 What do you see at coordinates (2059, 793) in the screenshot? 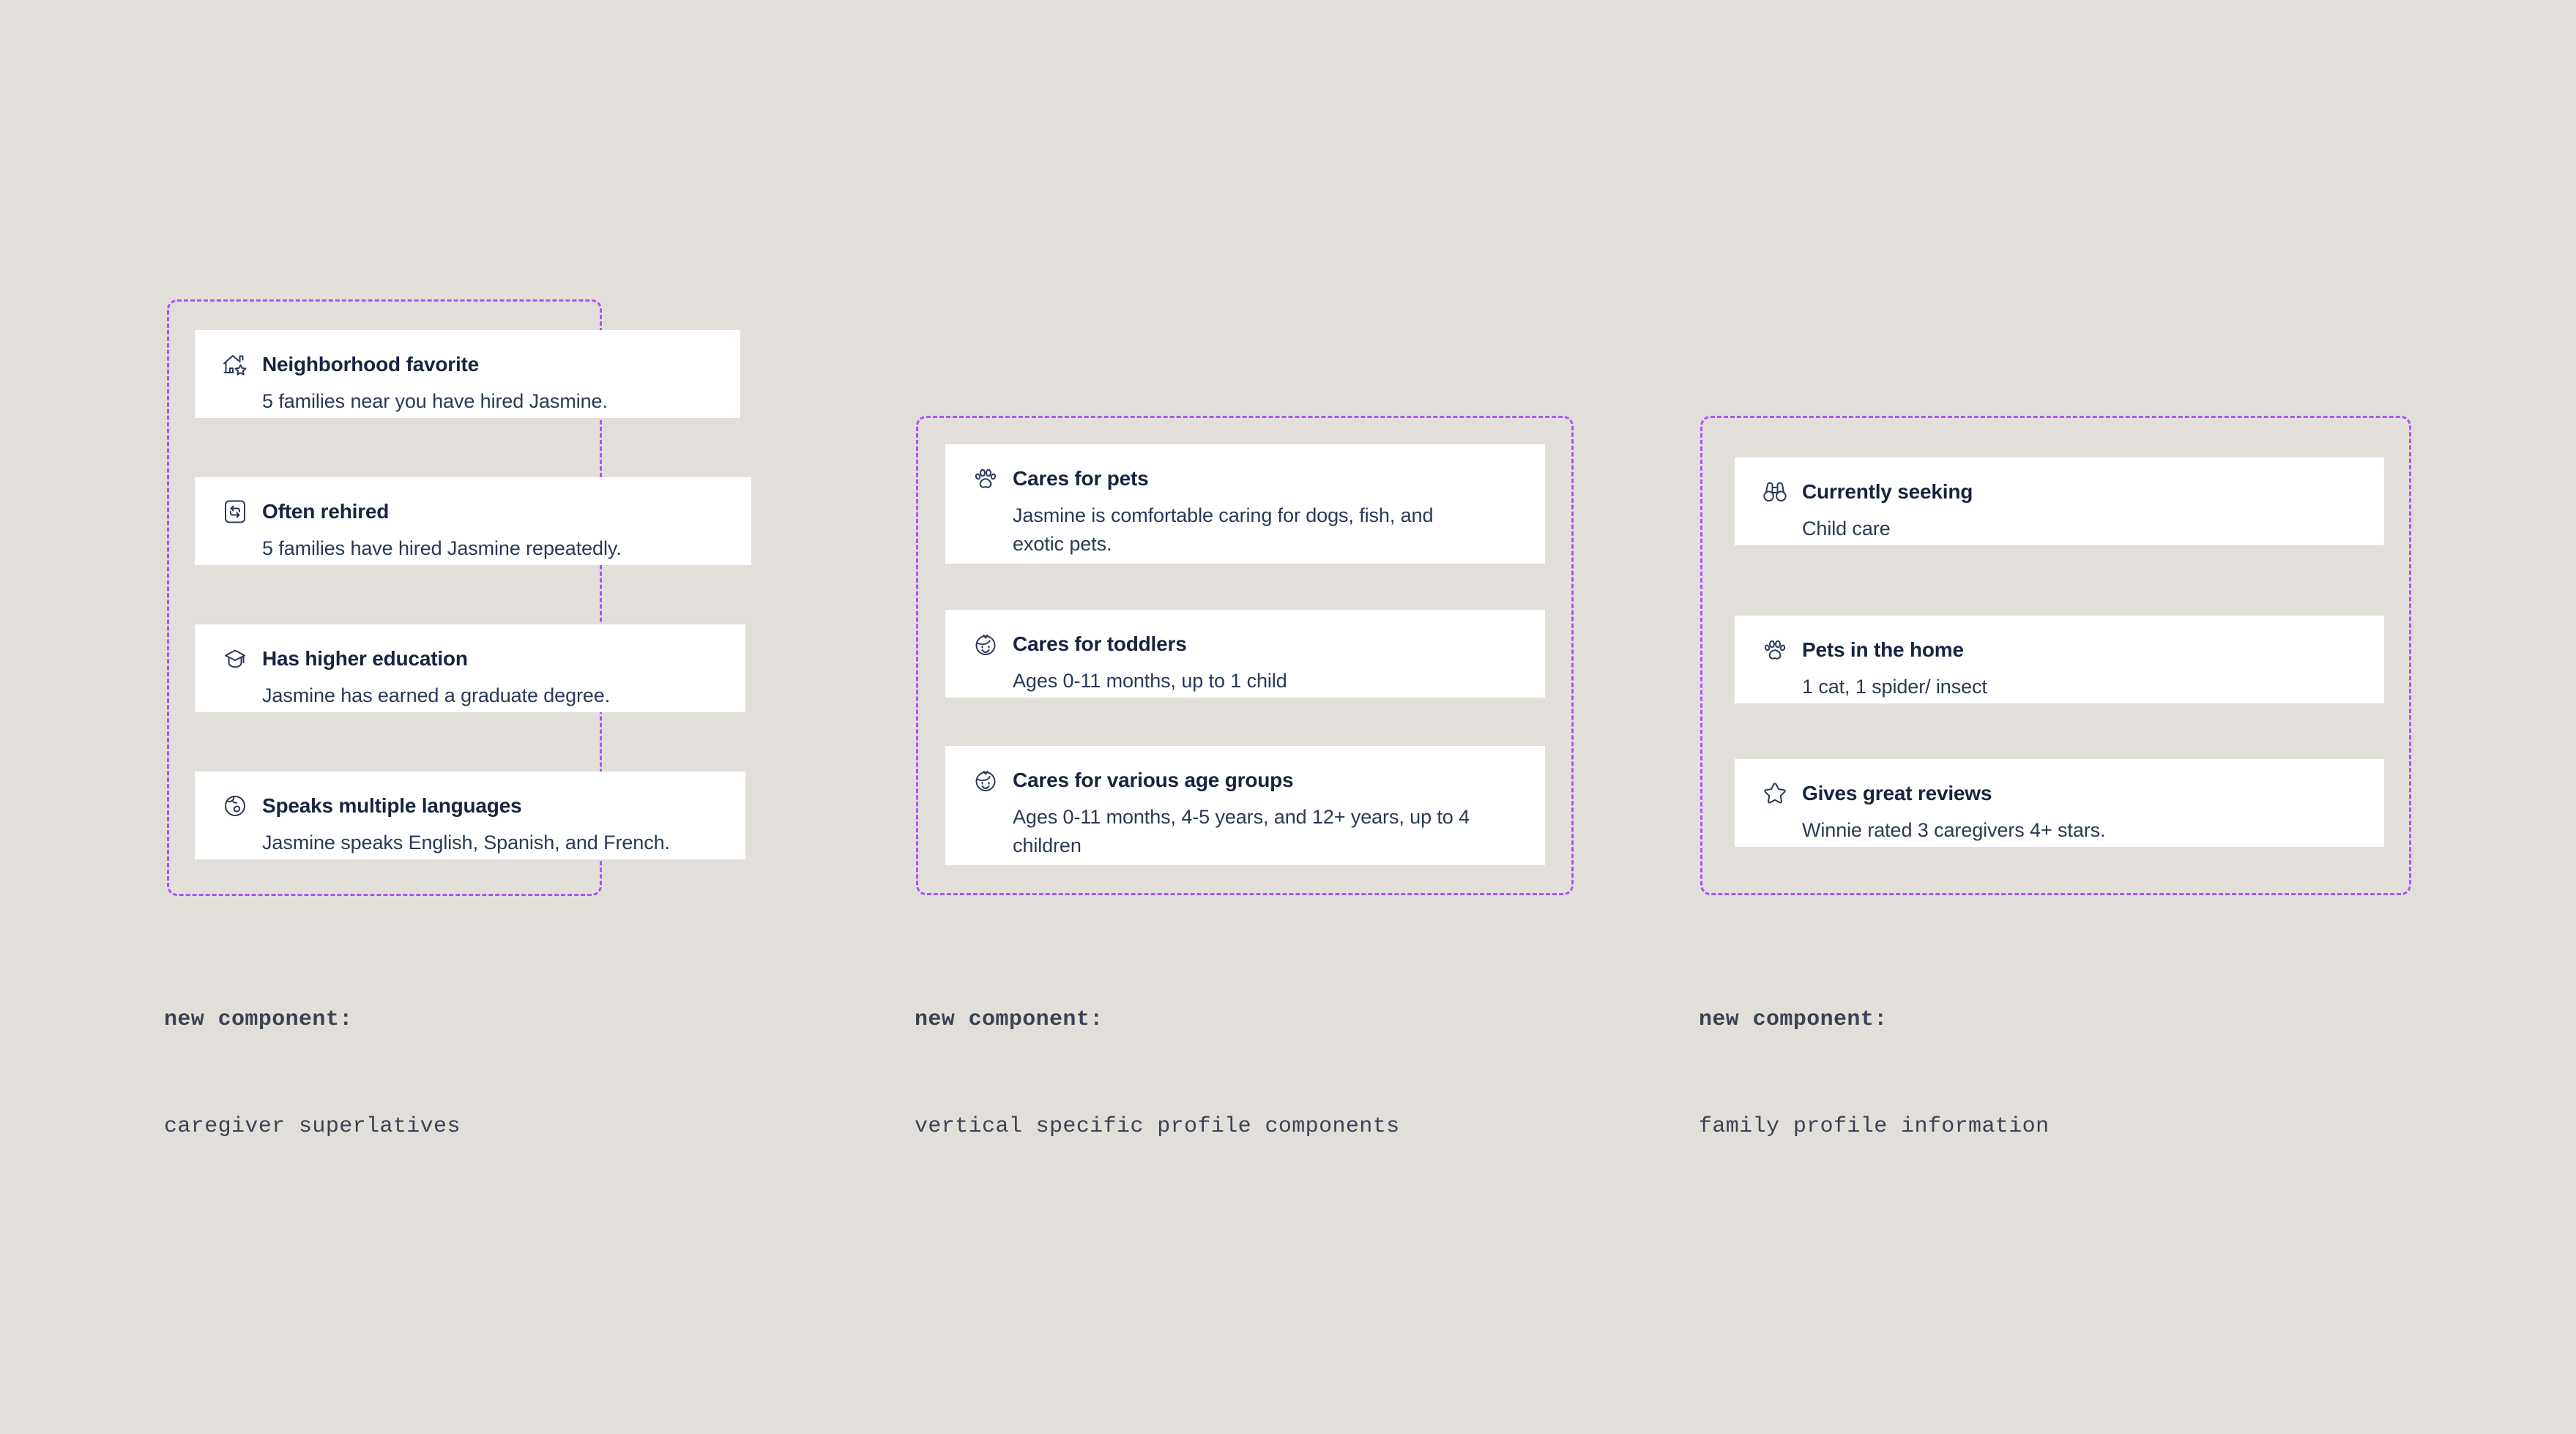
I see `card-header: Gives great reviews` at bounding box center [2059, 793].